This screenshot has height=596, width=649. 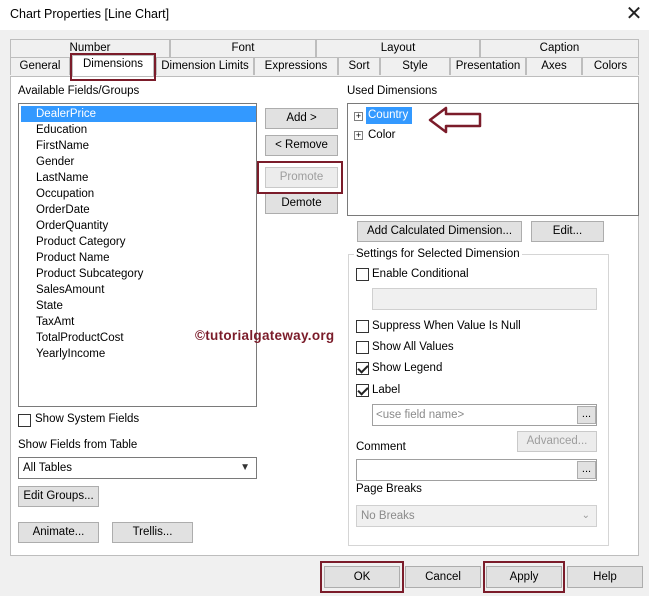 What do you see at coordinates (610, 66) in the screenshot?
I see `tab-colors: Colors` at bounding box center [610, 66].